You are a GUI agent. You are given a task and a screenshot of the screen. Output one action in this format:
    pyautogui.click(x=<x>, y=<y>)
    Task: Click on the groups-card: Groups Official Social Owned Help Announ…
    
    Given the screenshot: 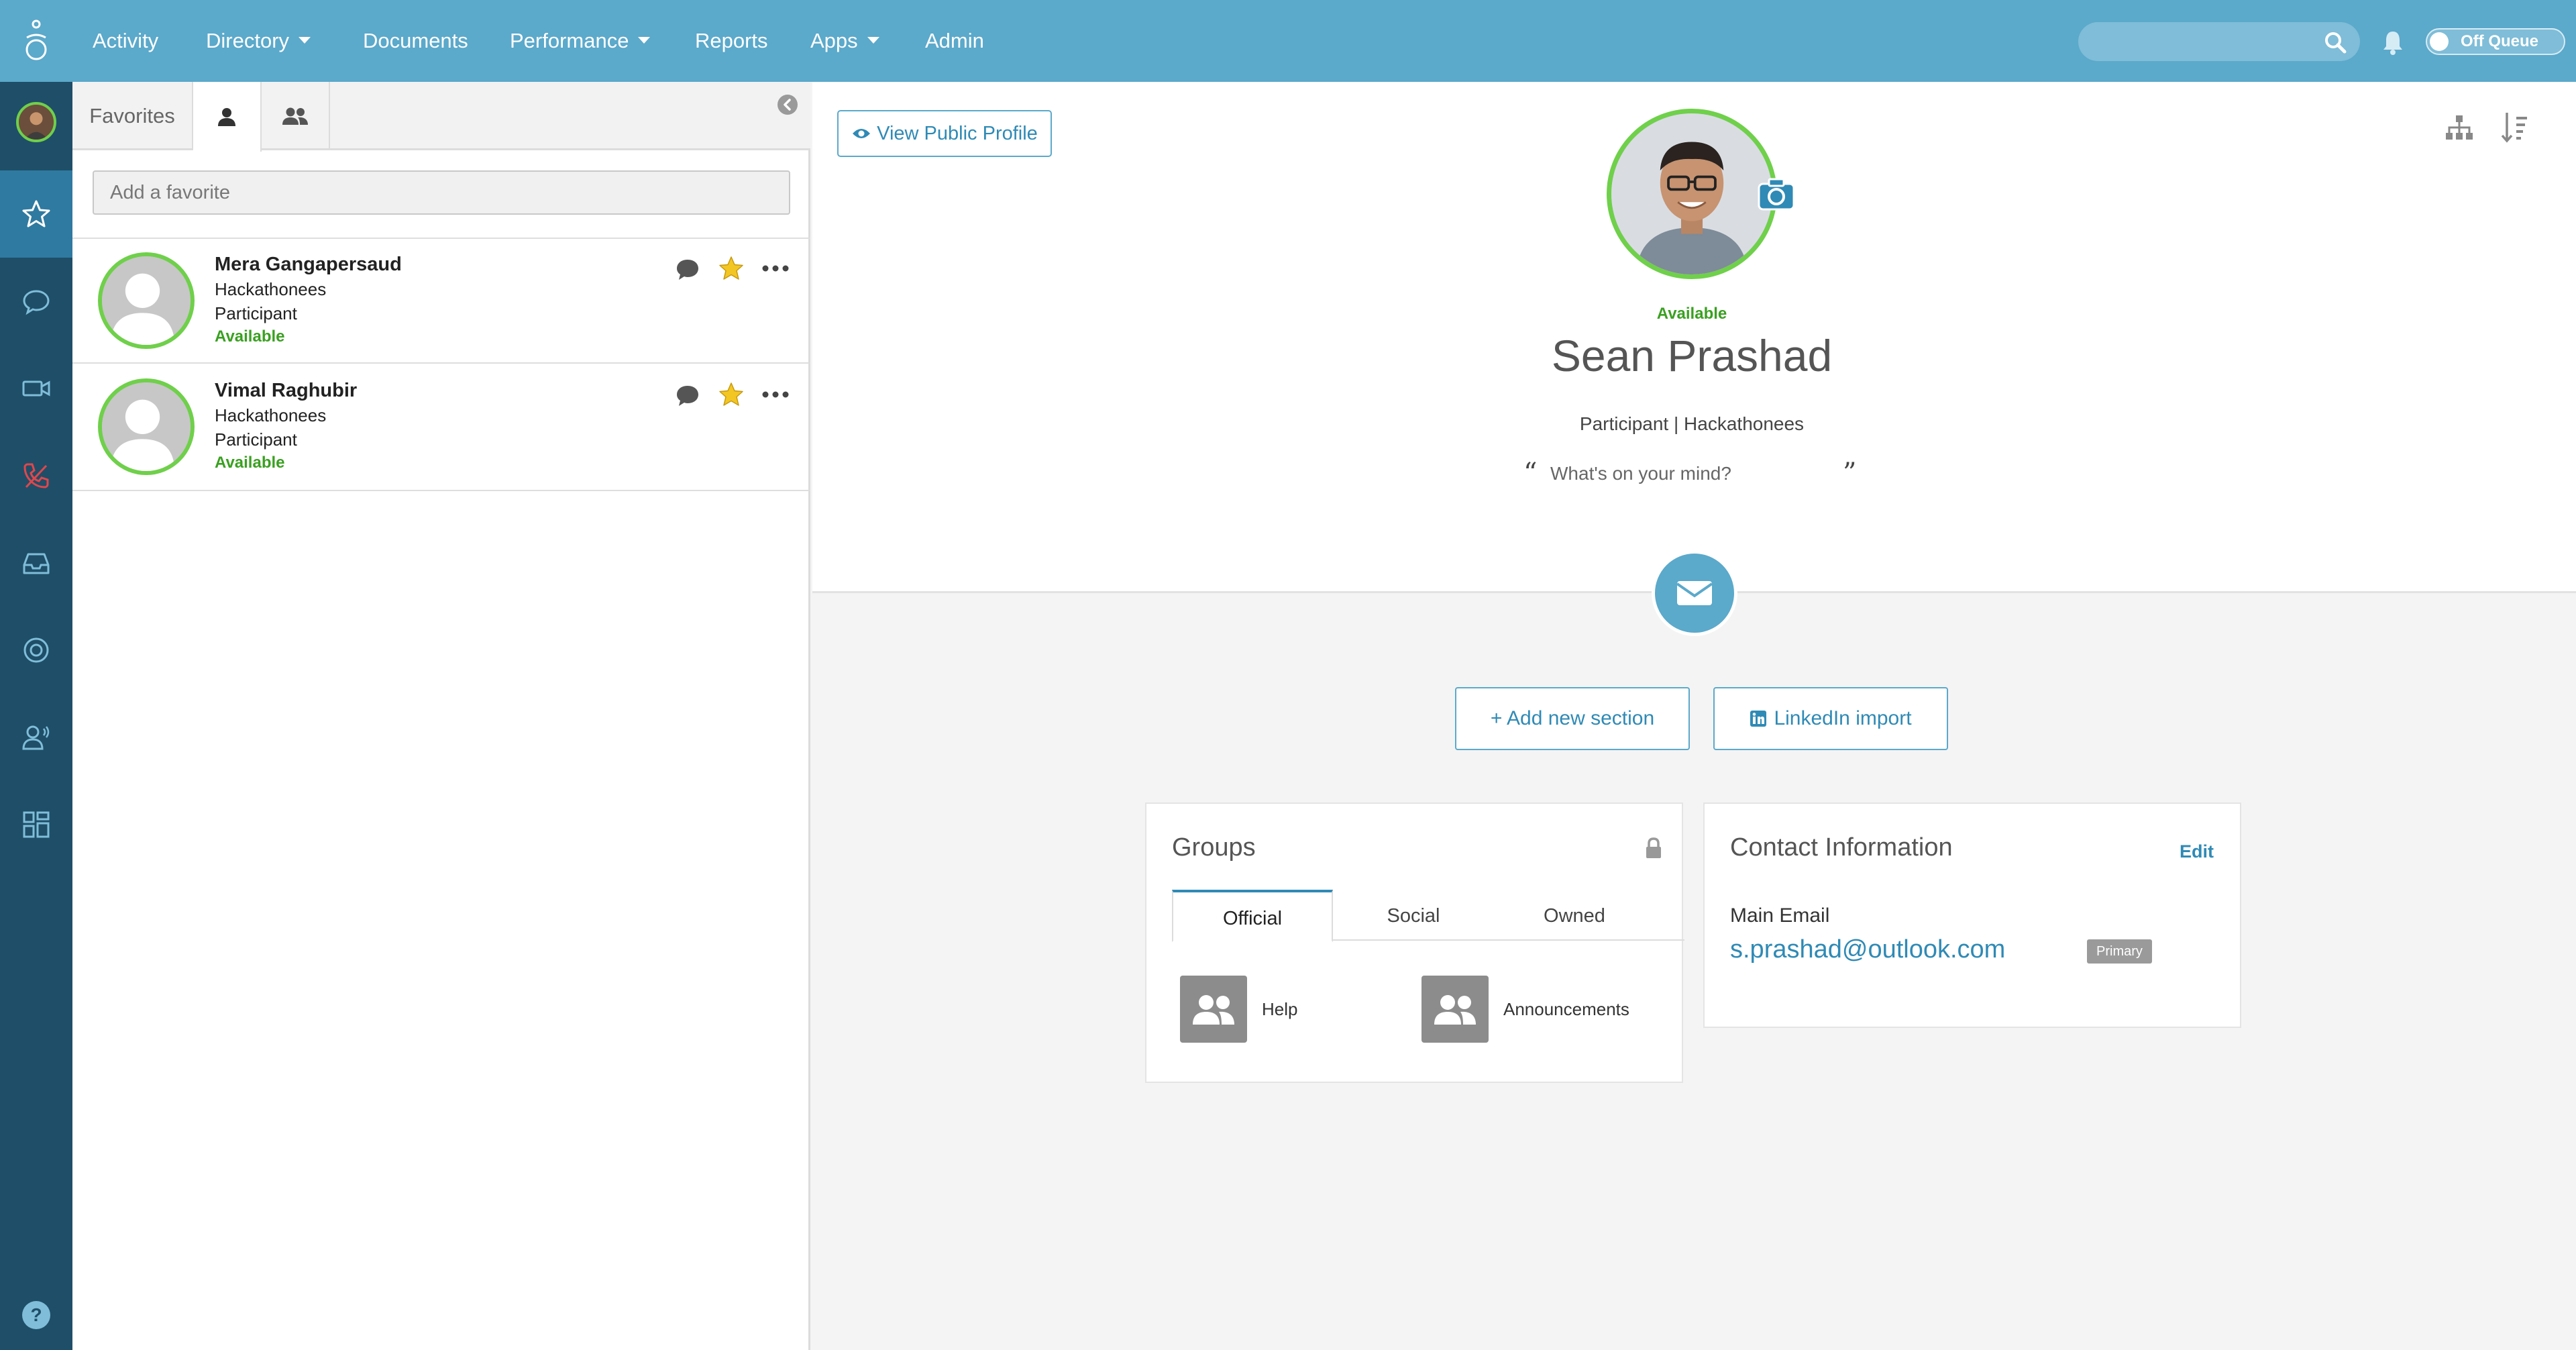 What is the action you would take?
    pyautogui.click(x=1414, y=942)
    